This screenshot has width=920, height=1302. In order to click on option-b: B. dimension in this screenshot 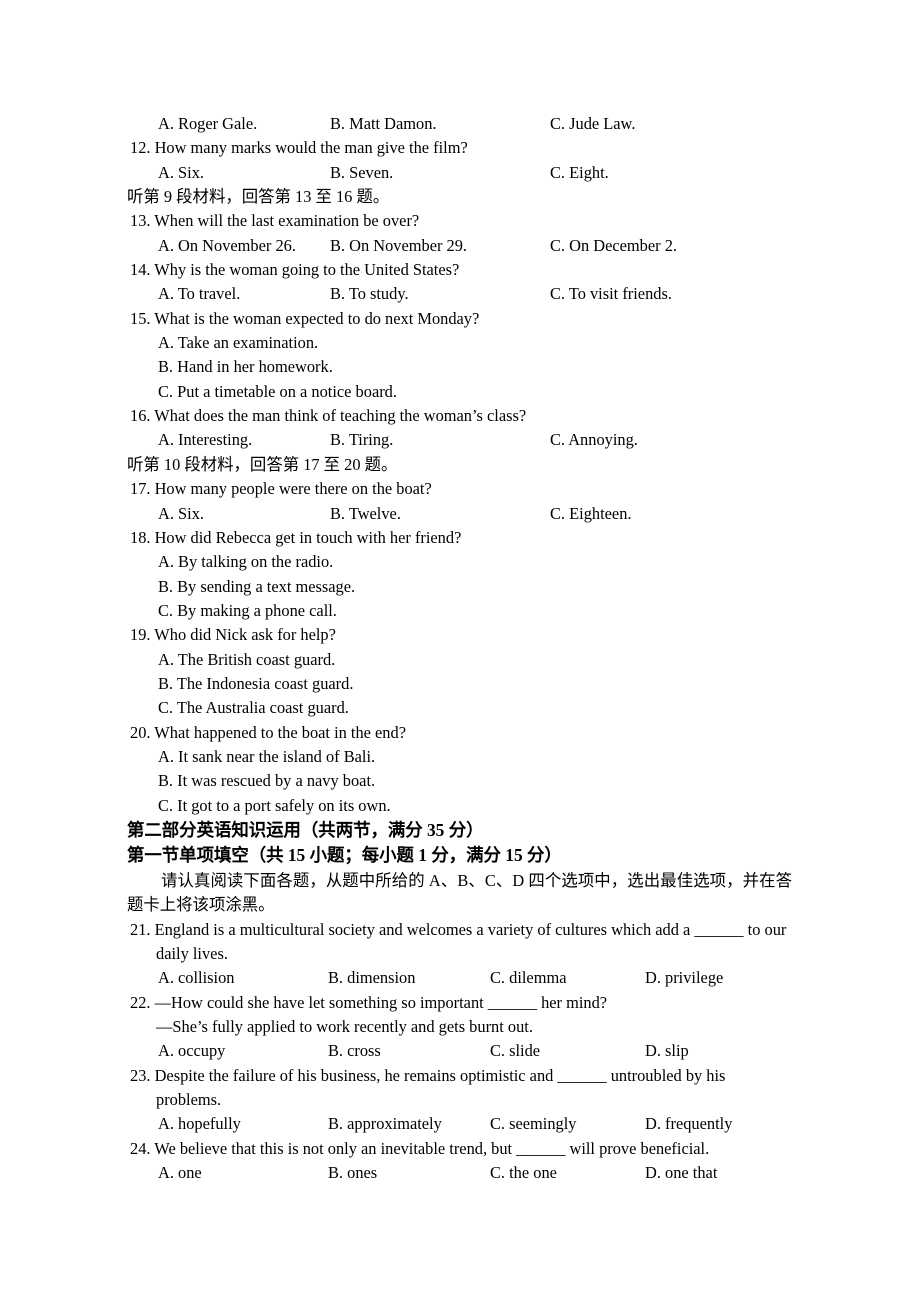, I will do `click(372, 978)`.